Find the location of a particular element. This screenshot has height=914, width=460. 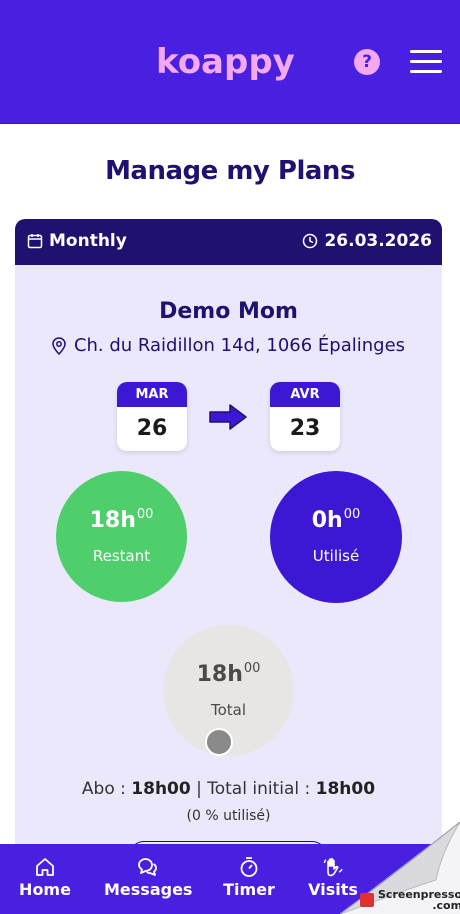

total-hours-value: 18h00 is located at coordinates (228, 674).